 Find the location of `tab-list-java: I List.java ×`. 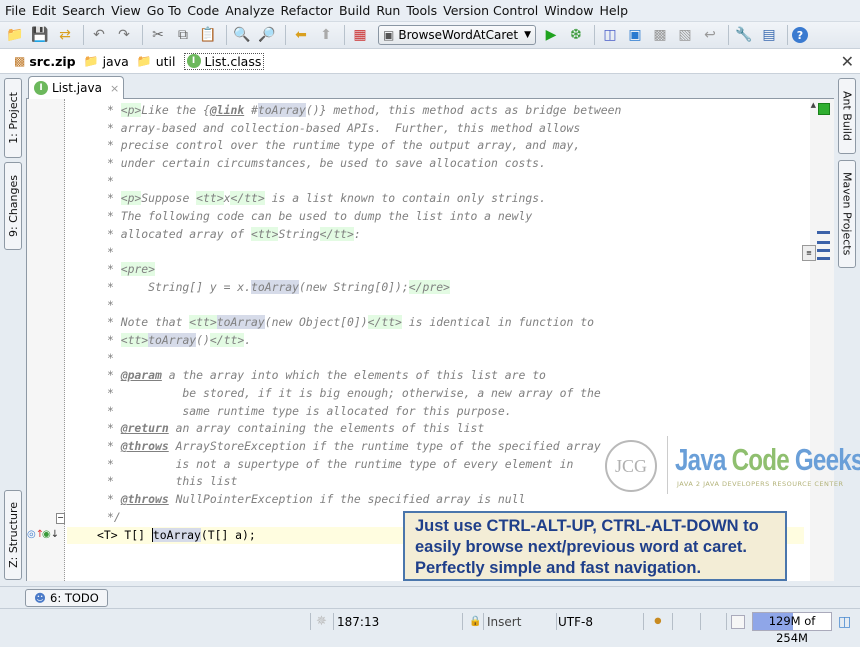

tab-list-java: I List.java × is located at coordinates (76, 87).